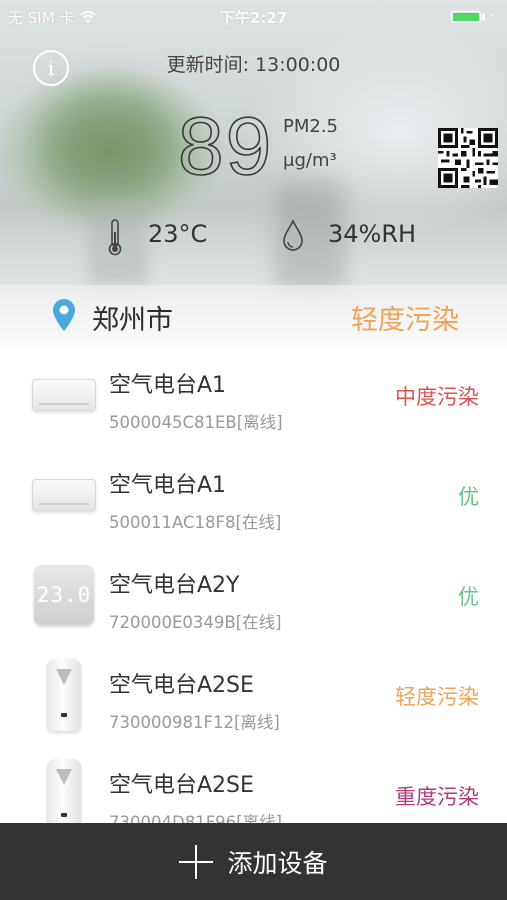 Image resolution: width=507 pixels, height=900 pixels. Describe the element at coordinates (115, 237) in the screenshot. I see `thermometer-icon` at that location.